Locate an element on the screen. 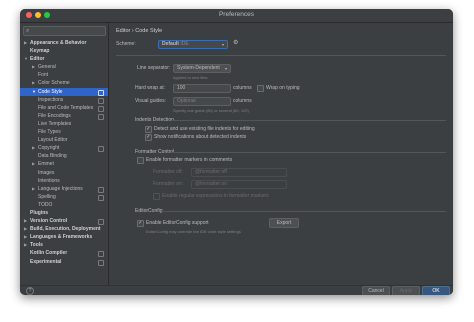  sidebar-item: Experimental is located at coordinates (64, 262).